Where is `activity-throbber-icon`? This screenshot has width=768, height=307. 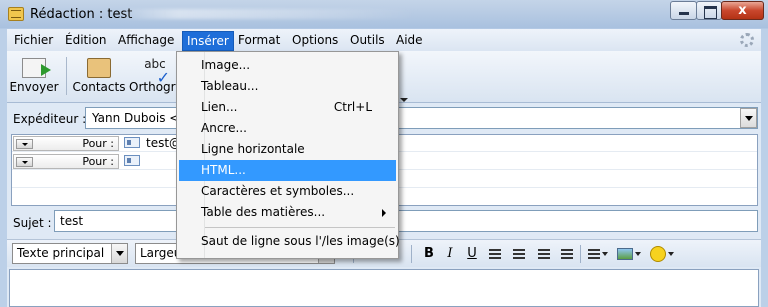 activity-throbber-icon is located at coordinates (747, 40).